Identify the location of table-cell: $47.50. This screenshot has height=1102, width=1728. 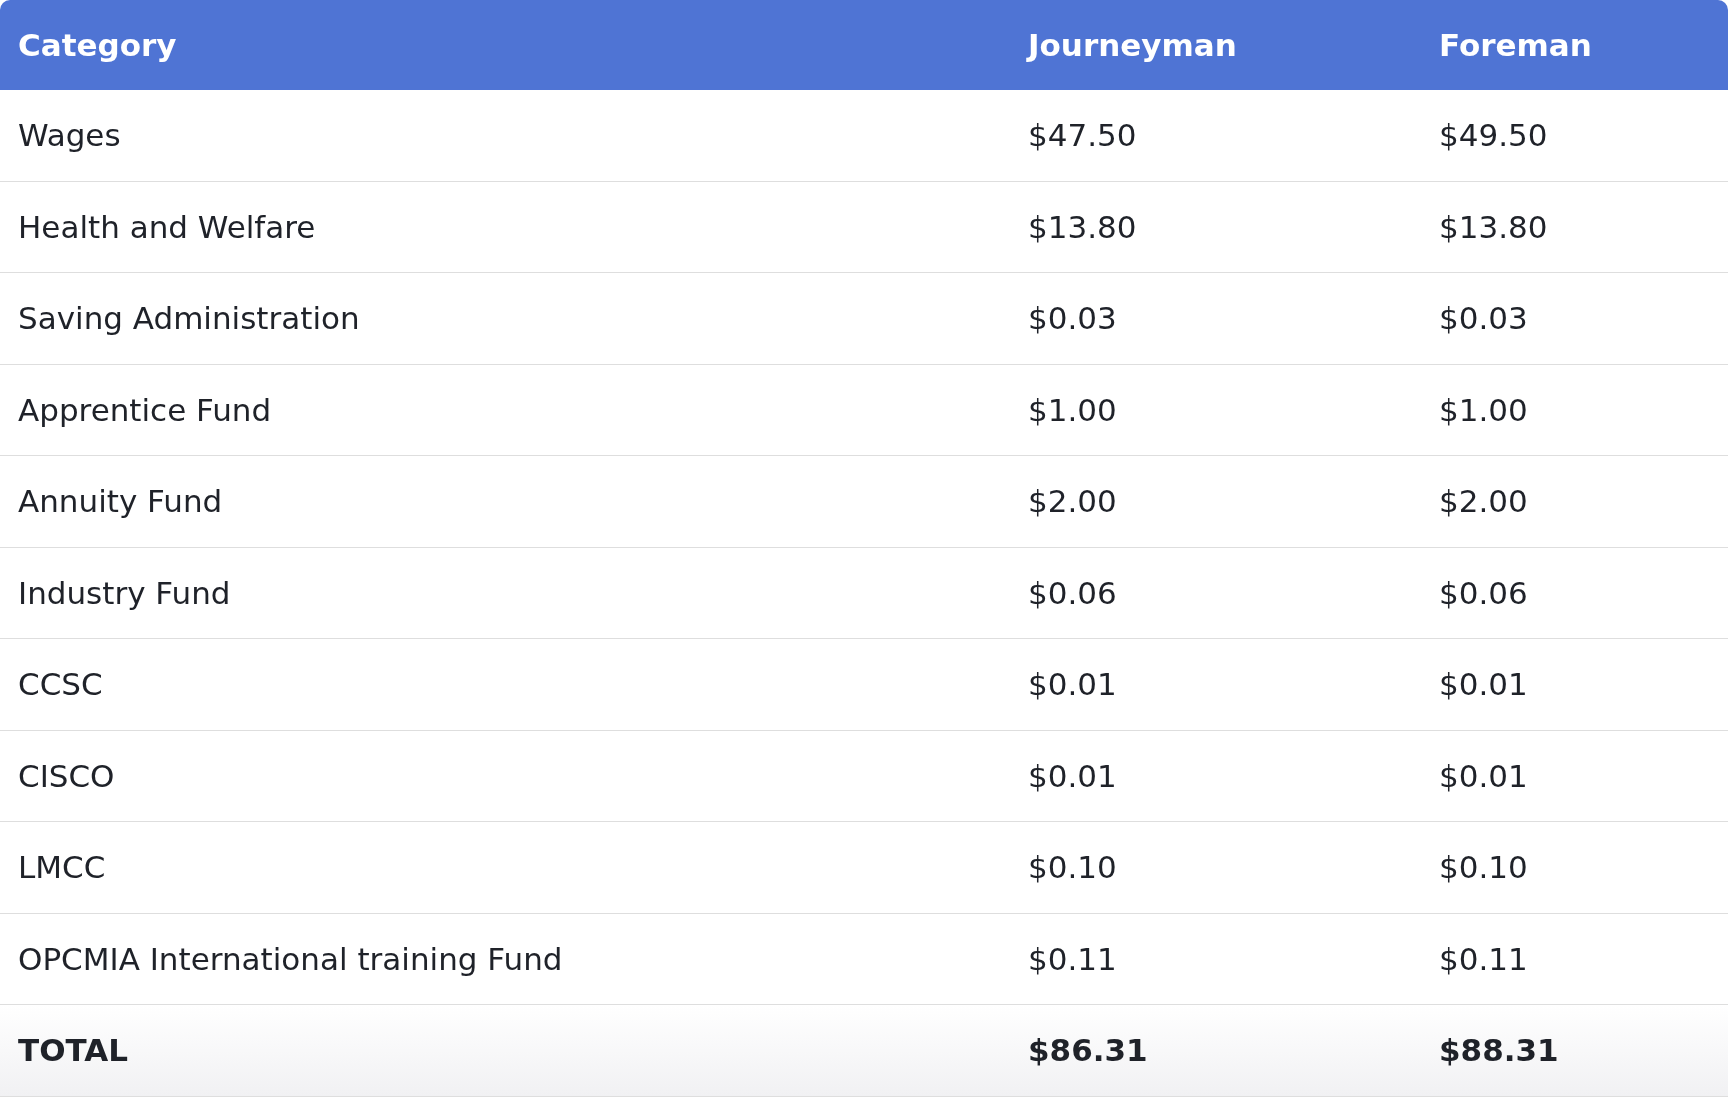
(1082, 135).